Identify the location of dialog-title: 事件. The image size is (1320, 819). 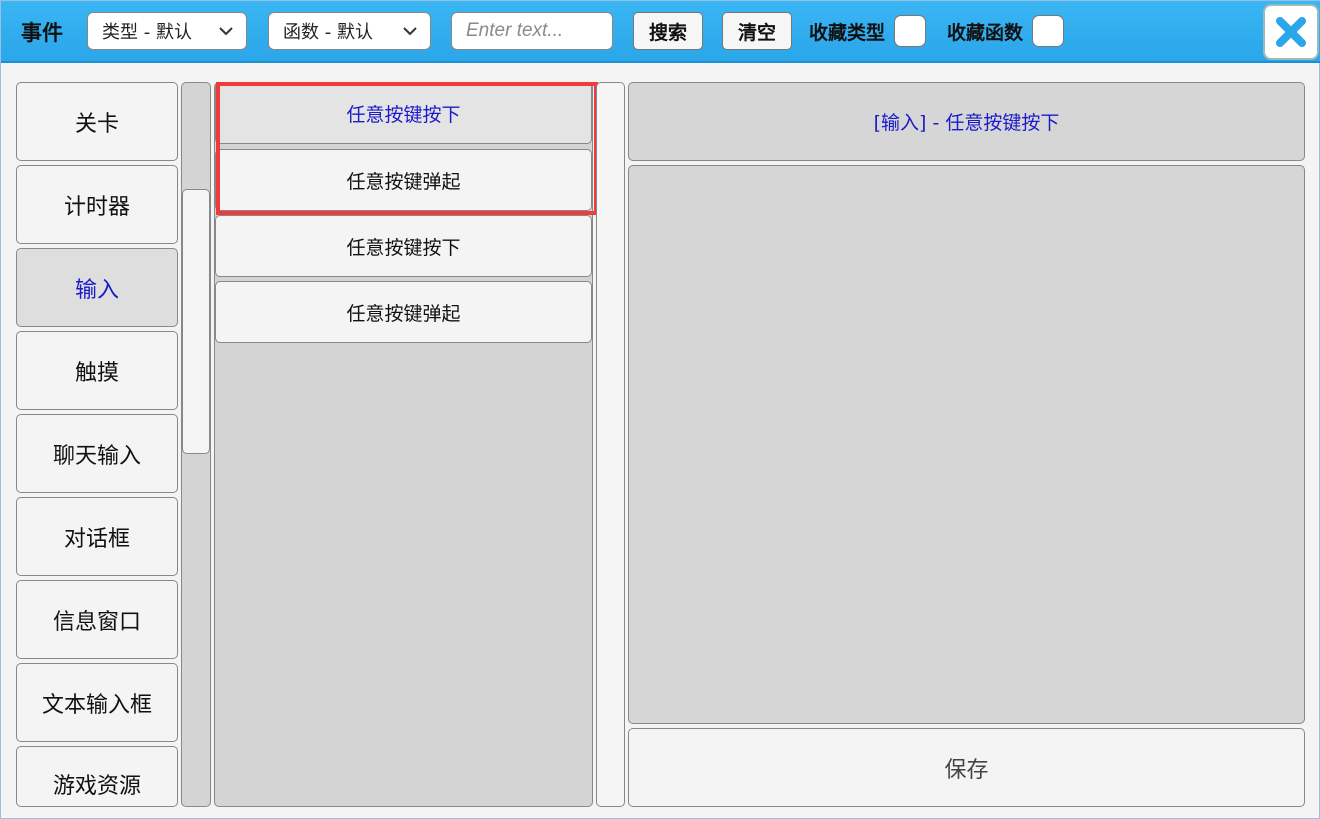
(42, 33).